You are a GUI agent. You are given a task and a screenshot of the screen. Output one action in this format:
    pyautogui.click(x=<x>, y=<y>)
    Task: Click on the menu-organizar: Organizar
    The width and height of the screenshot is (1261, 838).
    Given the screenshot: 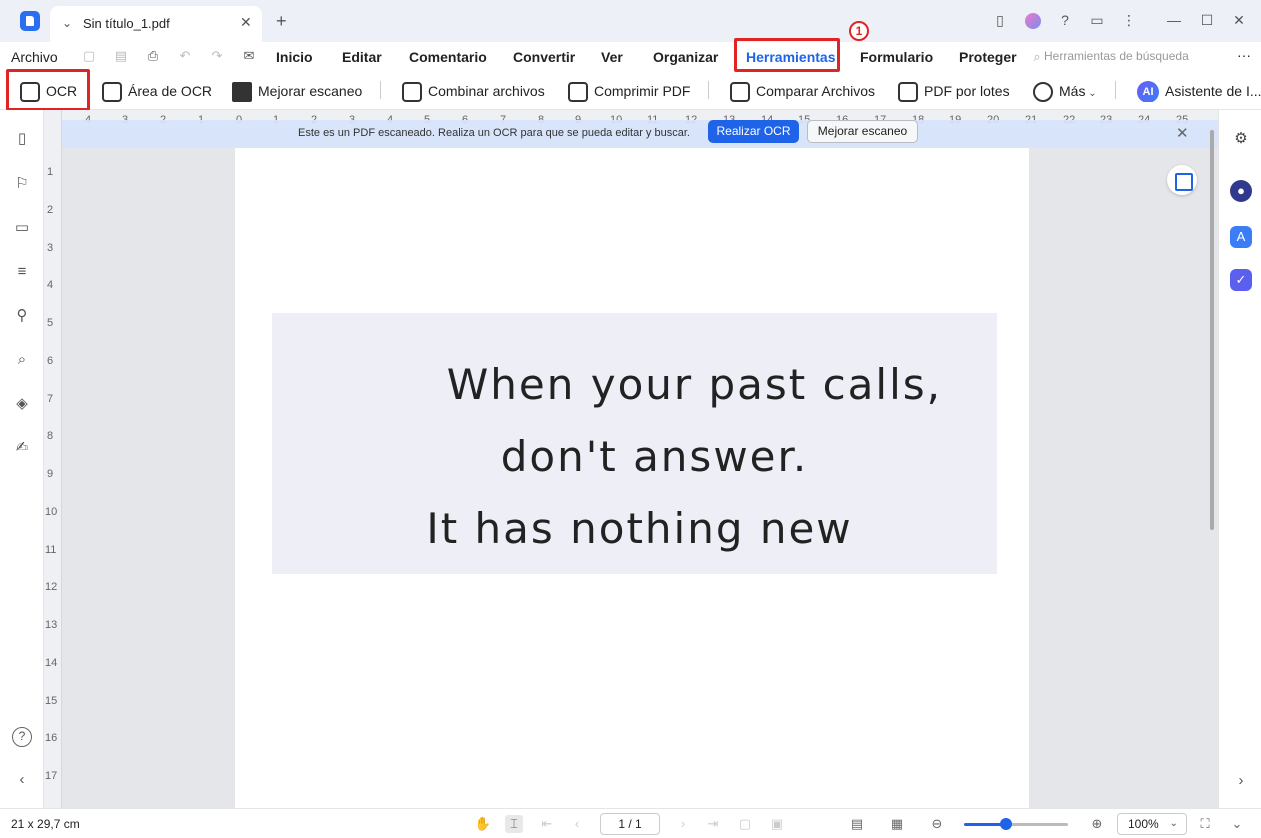 What is the action you would take?
    pyautogui.click(x=685, y=57)
    